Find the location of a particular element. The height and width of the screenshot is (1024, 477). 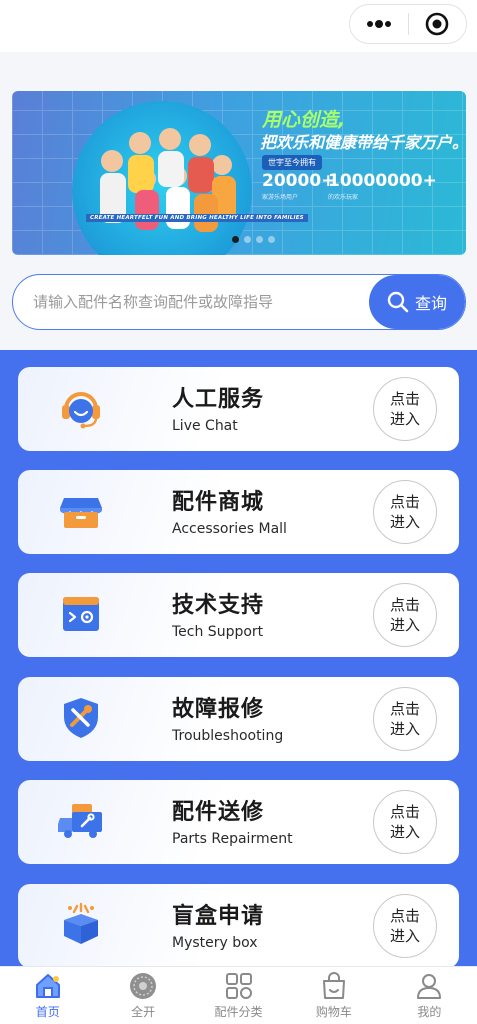

tab-quankai: 全开 is located at coordinates (142, 995).